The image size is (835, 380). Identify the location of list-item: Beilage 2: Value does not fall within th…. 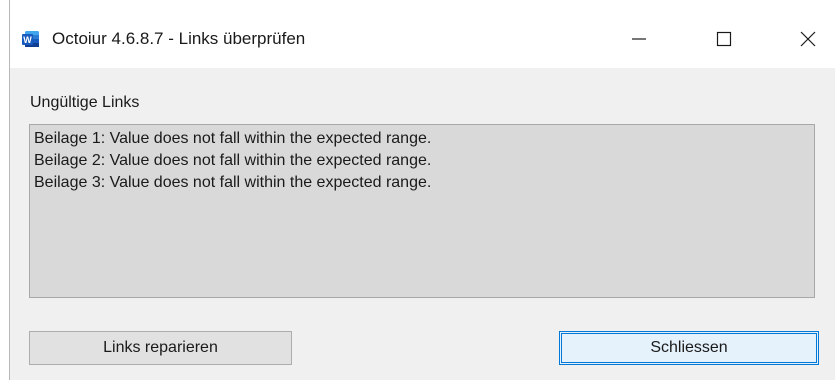
(422, 161).